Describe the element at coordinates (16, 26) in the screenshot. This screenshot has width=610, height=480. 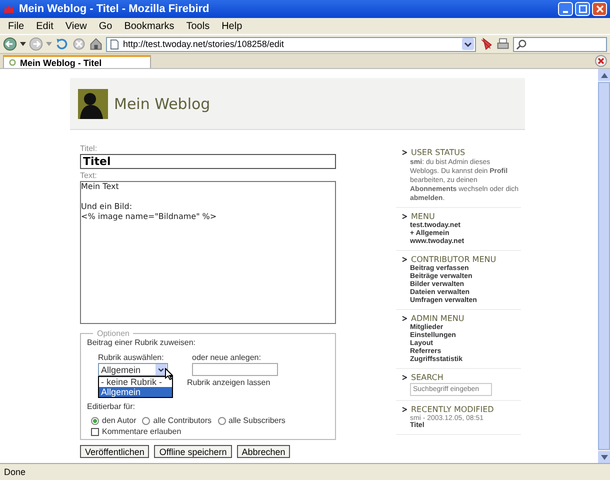
I see `menu-item: File` at that location.